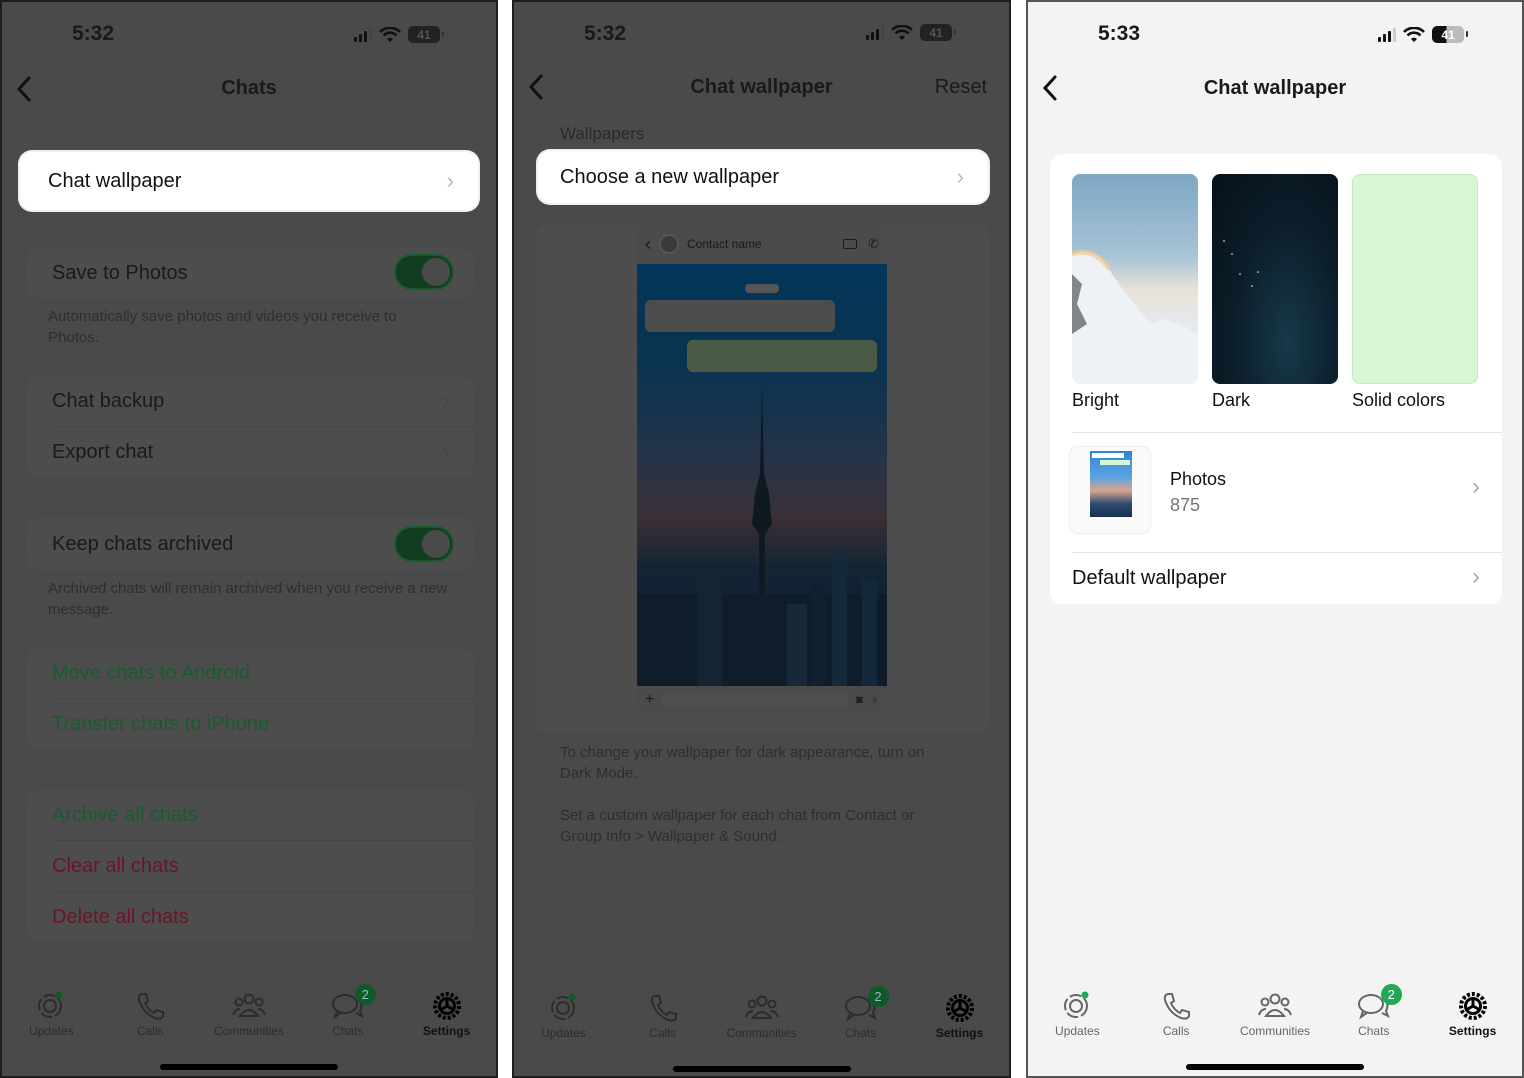 This screenshot has height=1078, width=1524. Describe the element at coordinates (115, 180) in the screenshot. I see `chat-wallpaper-label: Chat wallpaper` at that location.